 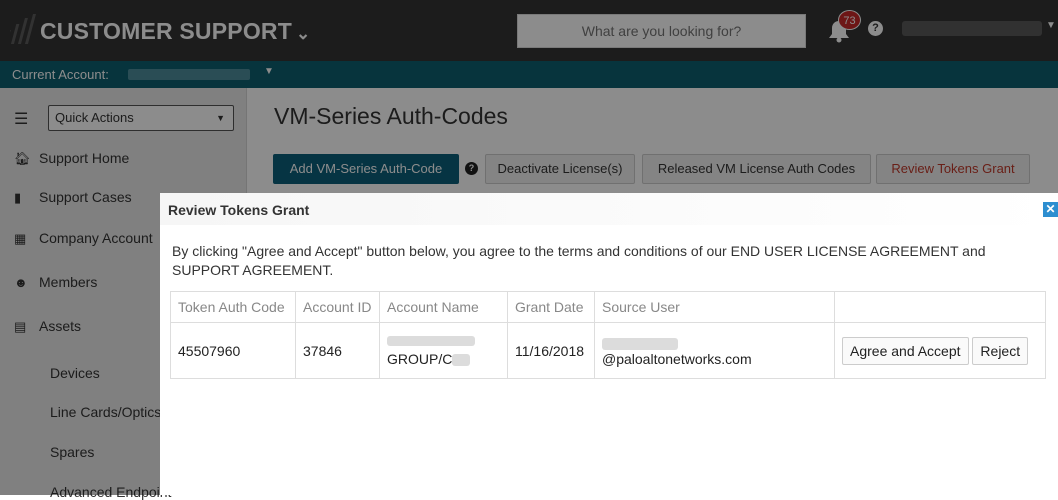 What do you see at coordinates (420, 358) in the screenshot?
I see `account-name-text: GROUP/C` at bounding box center [420, 358].